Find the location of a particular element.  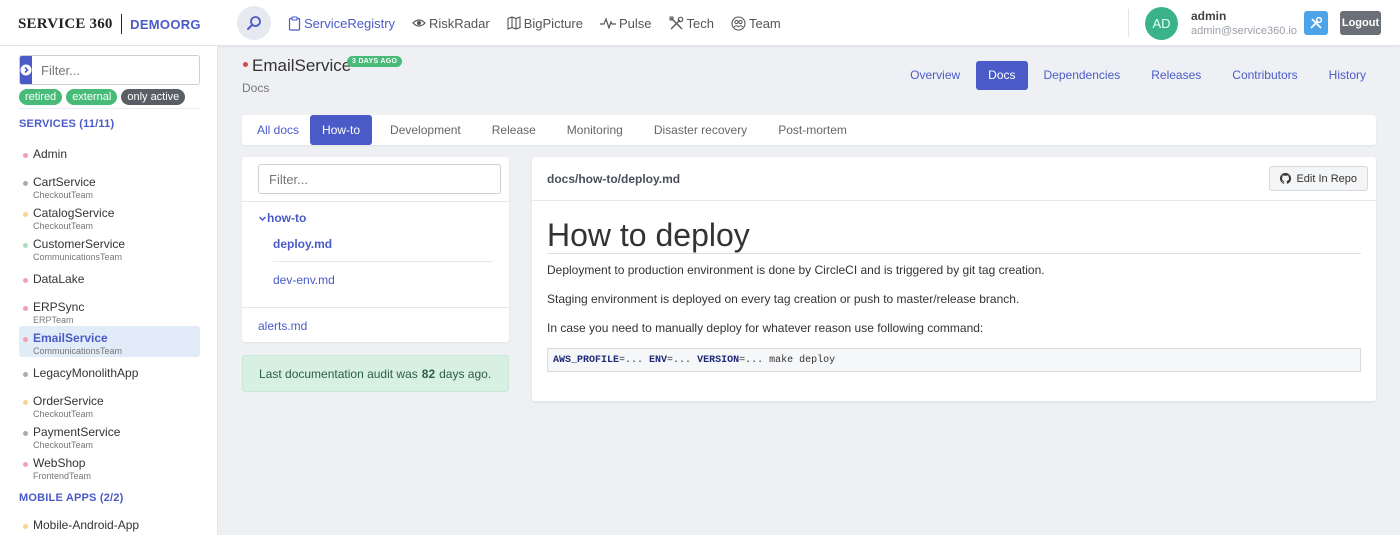

github-icon is located at coordinates (1286, 178).